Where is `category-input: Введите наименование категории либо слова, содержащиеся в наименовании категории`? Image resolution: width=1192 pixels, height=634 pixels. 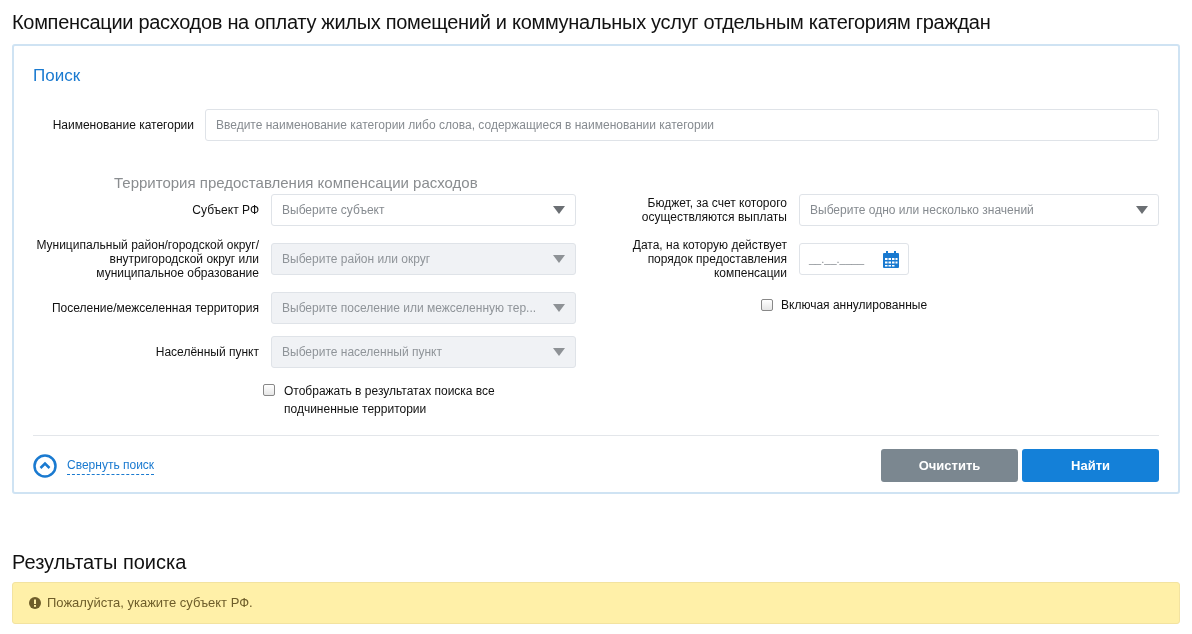 category-input: Введите наименование категории либо слова, содержащиеся в наименовании категории is located at coordinates (682, 125).